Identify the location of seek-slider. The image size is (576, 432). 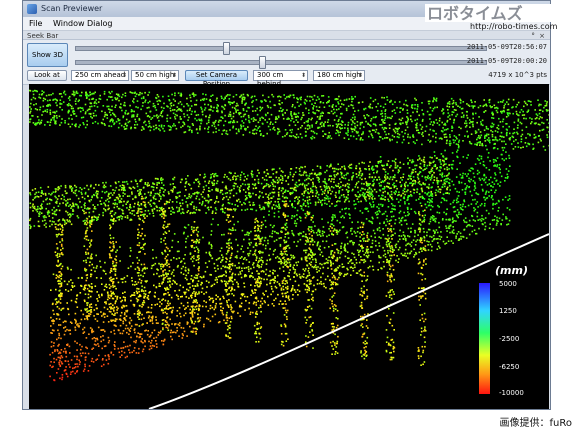
(281, 48).